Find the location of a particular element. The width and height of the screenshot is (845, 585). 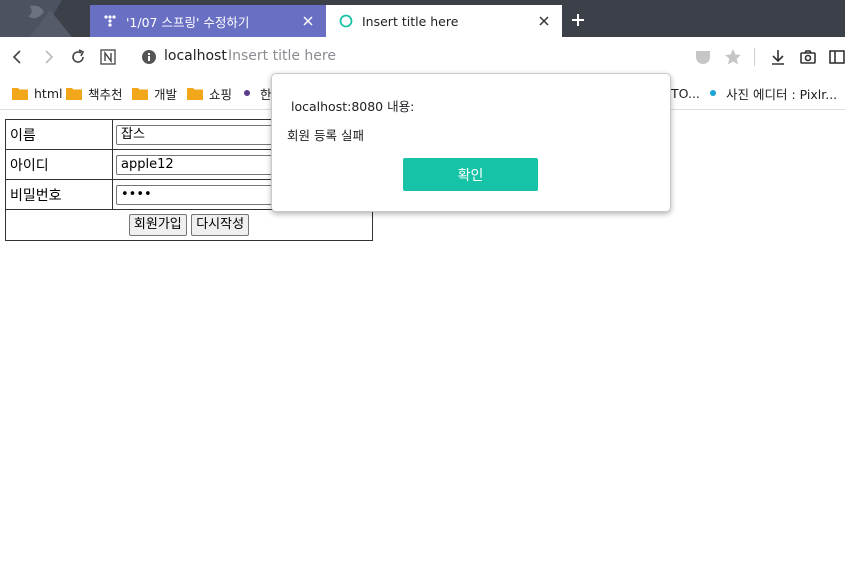

bookmark-label: 개발 is located at coordinates (166, 94).